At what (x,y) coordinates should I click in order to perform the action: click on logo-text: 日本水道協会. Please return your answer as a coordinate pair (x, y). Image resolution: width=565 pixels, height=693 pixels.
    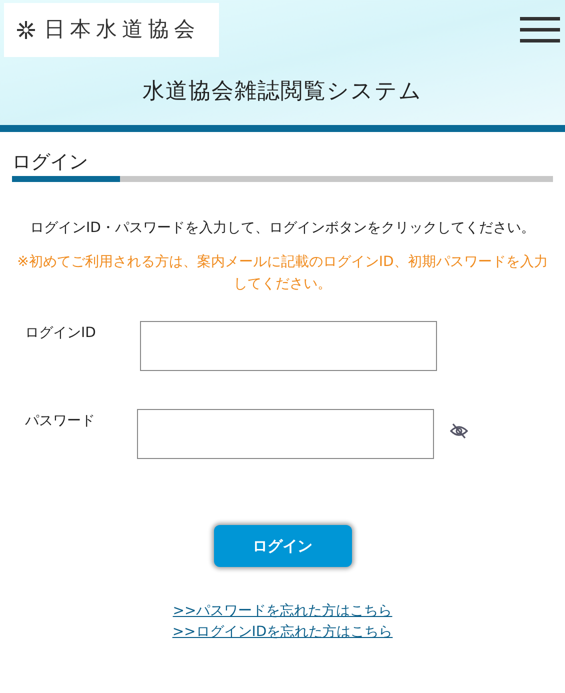
    Looking at the image, I should click on (122, 30).